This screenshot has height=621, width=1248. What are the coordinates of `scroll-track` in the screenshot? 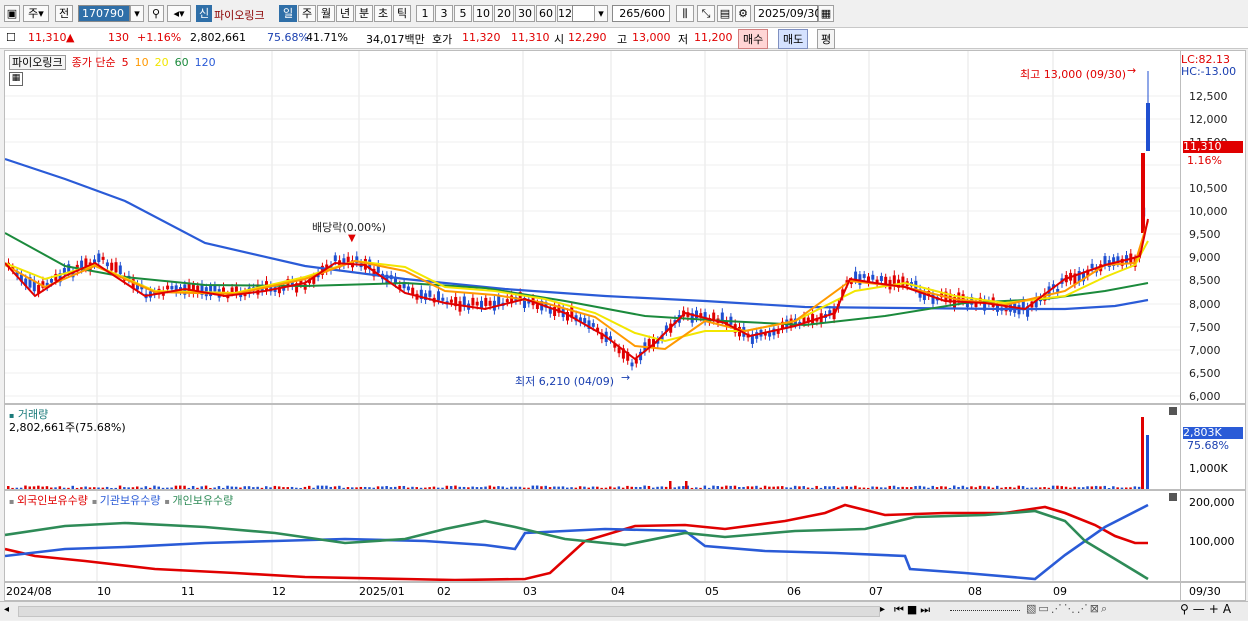 It's located at (449, 611).